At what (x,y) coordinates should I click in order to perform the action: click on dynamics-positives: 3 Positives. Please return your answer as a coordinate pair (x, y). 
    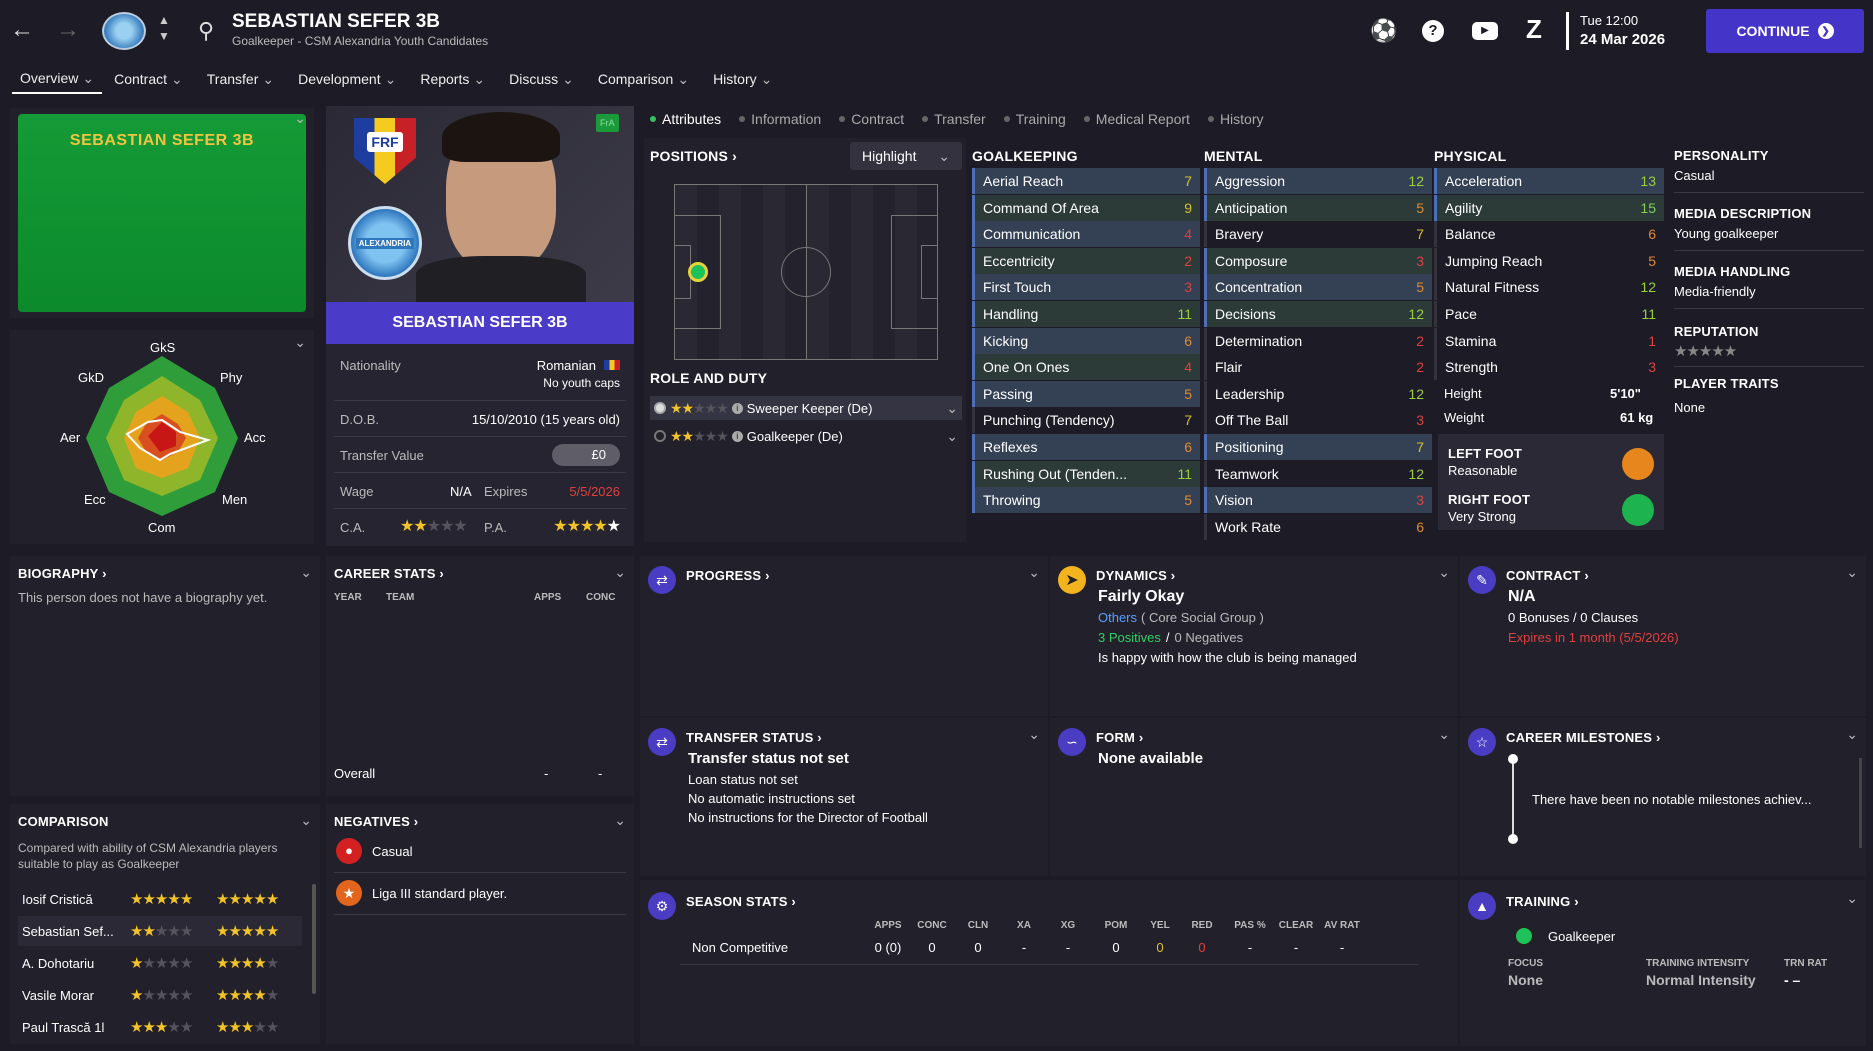
    Looking at the image, I should click on (1129, 637).